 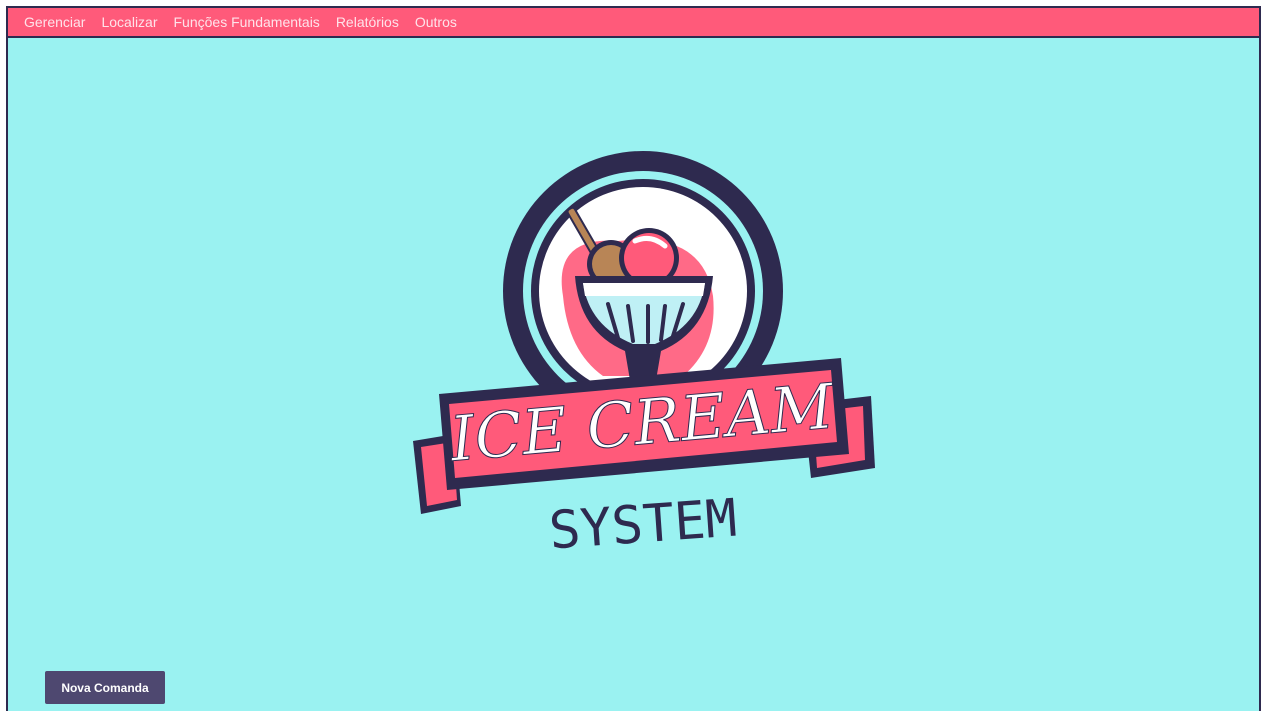 I want to click on logo-title-line2: SYSTEM, so click(x=643, y=525).